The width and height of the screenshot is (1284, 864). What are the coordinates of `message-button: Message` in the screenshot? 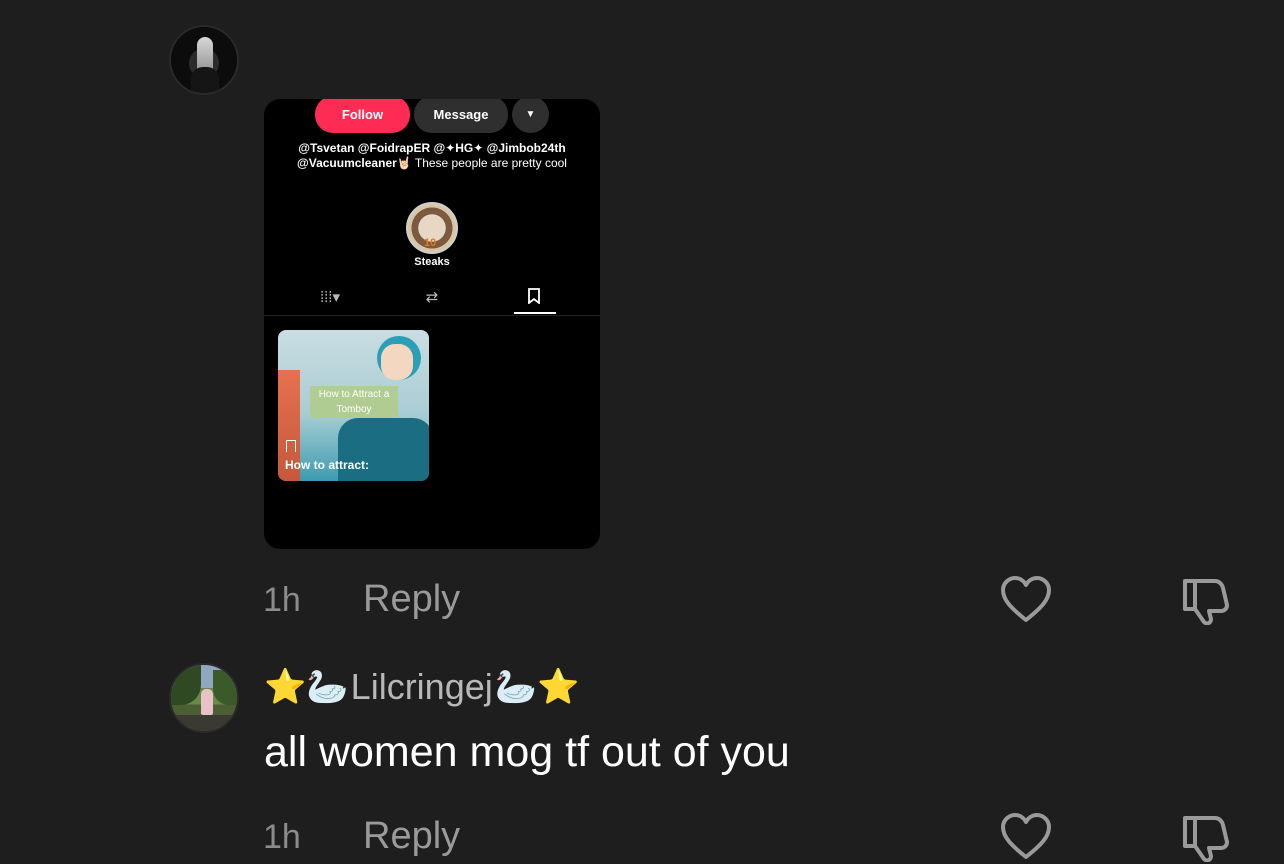 It's located at (461, 116).